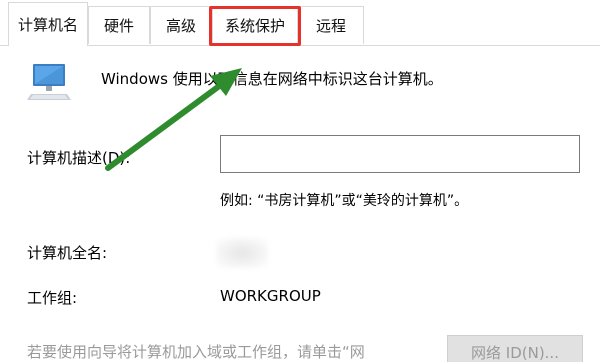 This screenshot has height=362, width=600. Describe the element at coordinates (196, 352) in the screenshot. I see `join-domain-hint: 若要使用向导将计算机加入域或工作组，请单击“网` at that location.